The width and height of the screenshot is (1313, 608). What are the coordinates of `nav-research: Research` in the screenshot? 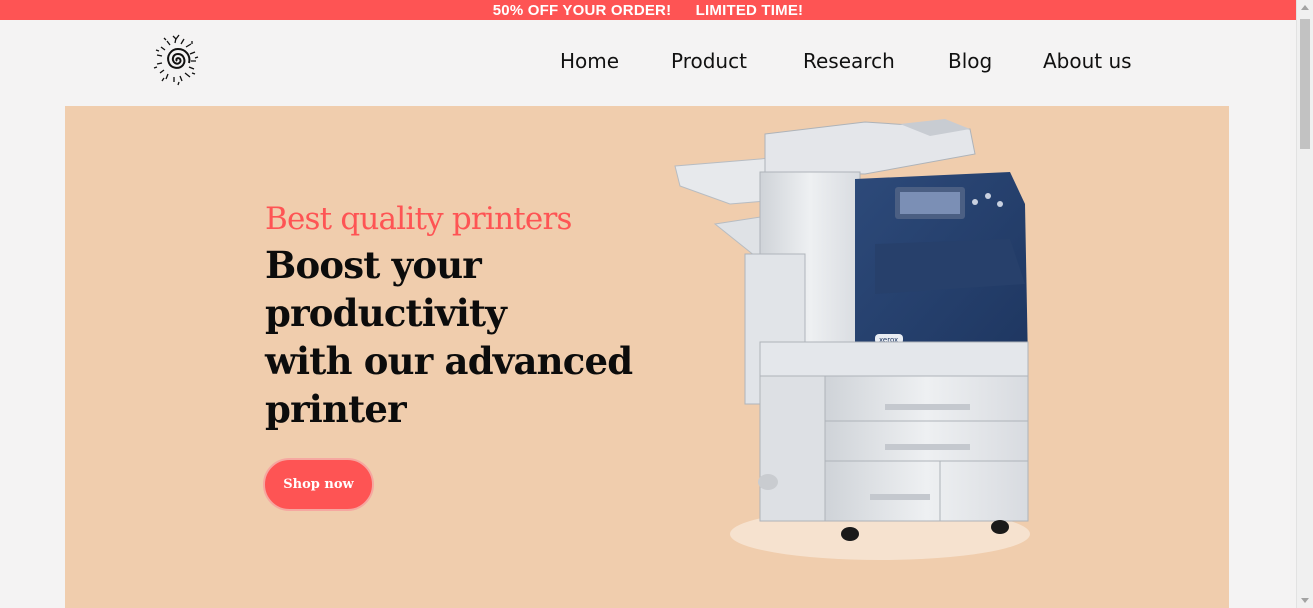 It's located at (849, 61).